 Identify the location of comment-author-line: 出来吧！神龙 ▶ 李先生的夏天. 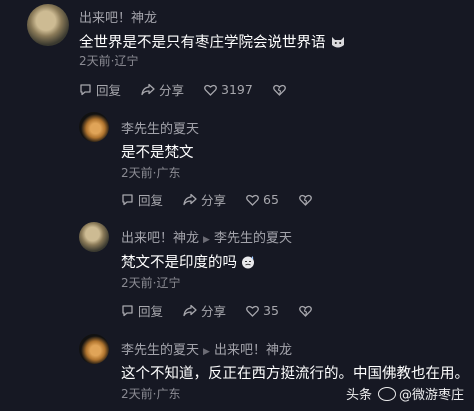
(206, 236).